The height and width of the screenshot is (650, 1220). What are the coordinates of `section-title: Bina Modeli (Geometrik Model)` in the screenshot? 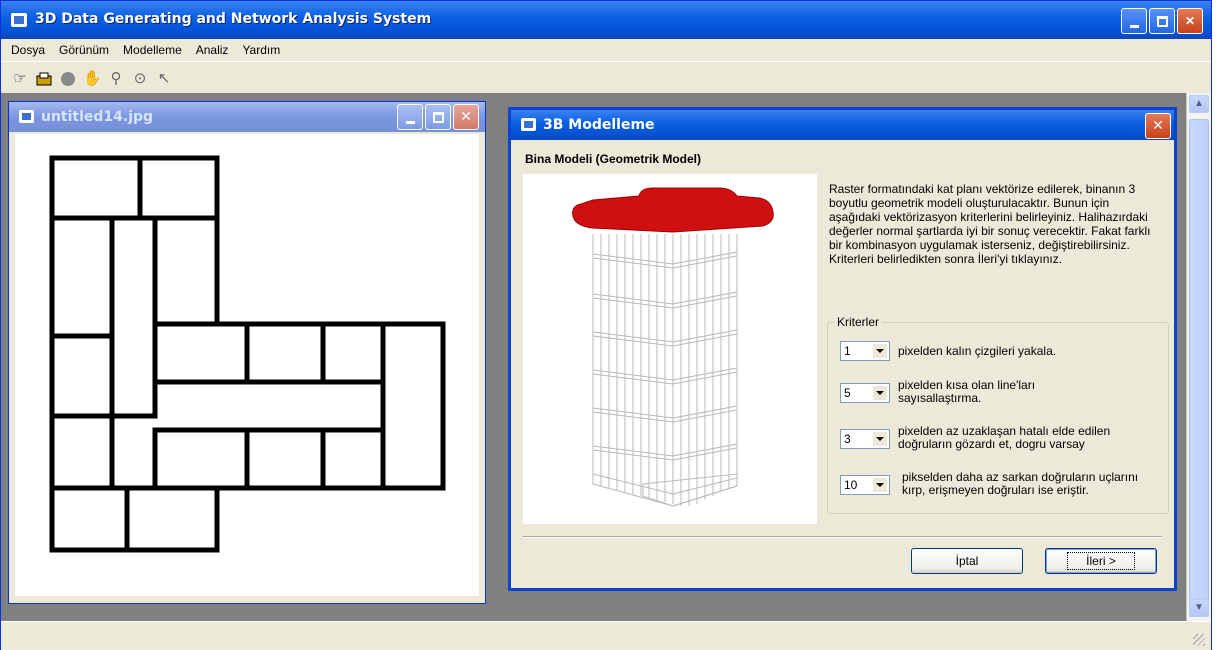 It's located at (613, 159).